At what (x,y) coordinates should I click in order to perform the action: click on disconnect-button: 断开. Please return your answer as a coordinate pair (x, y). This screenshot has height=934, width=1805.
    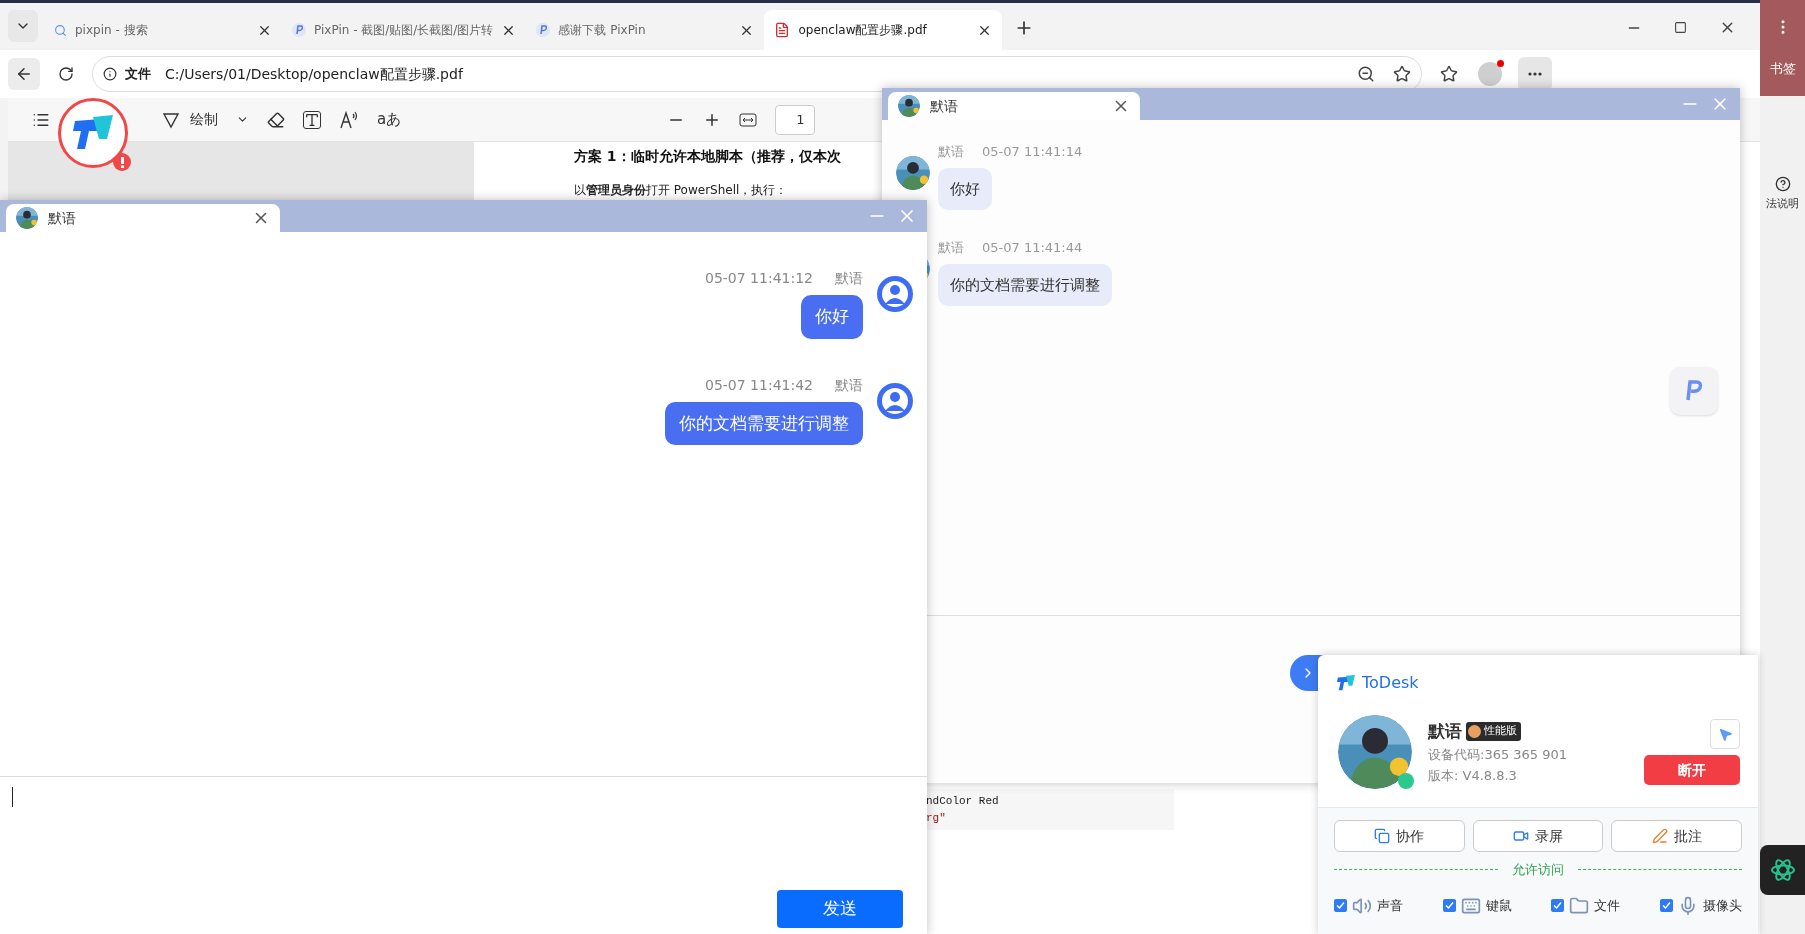
    Looking at the image, I should click on (1692, 770).